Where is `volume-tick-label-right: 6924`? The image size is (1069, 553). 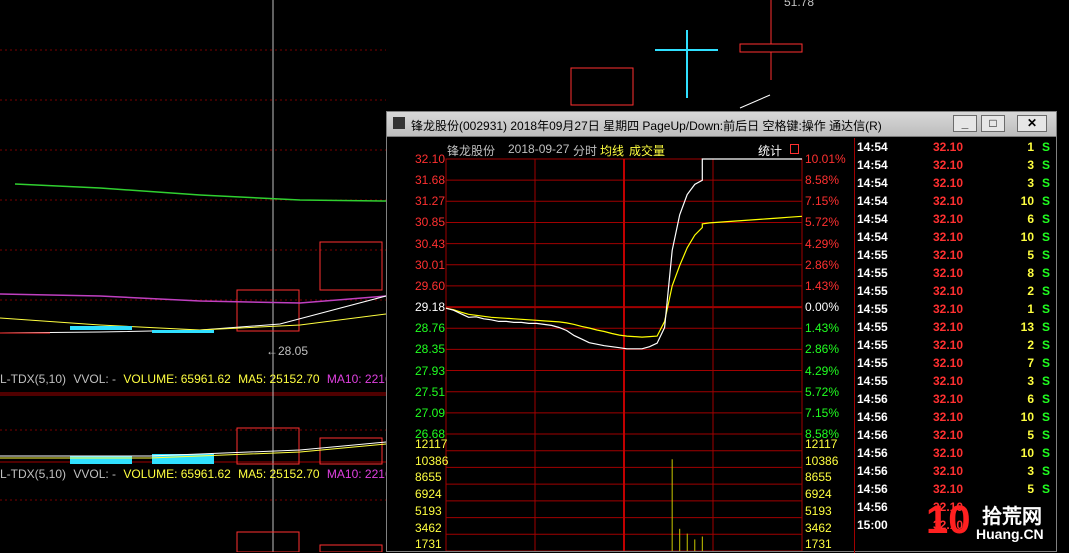
volume-tick-label-right: 6924 is located at coordinates (818, 494).